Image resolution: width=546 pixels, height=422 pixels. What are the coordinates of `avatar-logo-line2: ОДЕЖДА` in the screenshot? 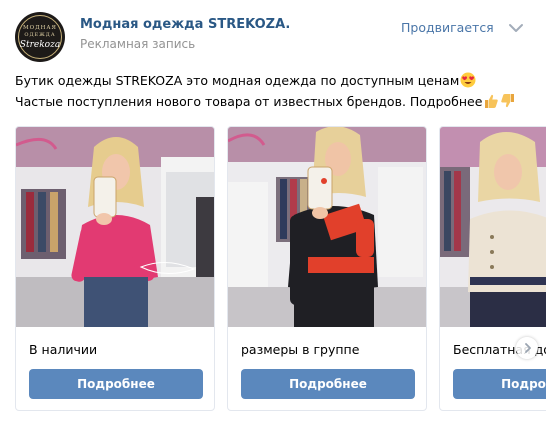 It's located at (40, 35).